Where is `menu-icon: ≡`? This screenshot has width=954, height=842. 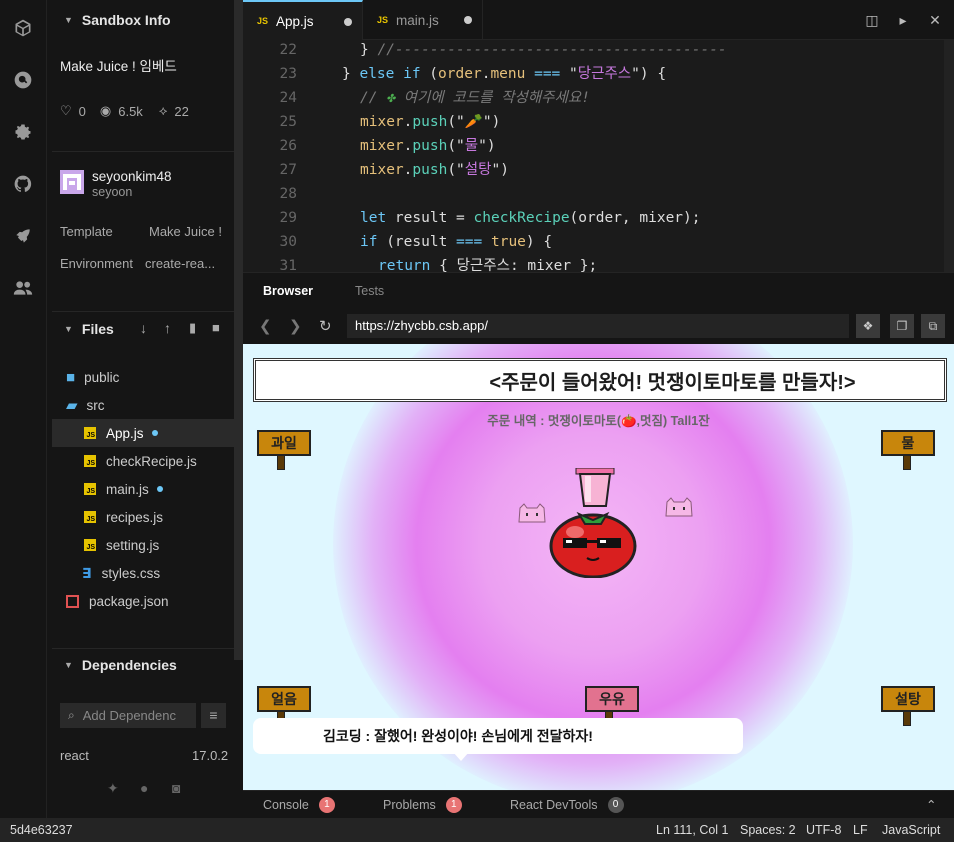
menu-icon: ≡ is located at coordinates (213, 715).